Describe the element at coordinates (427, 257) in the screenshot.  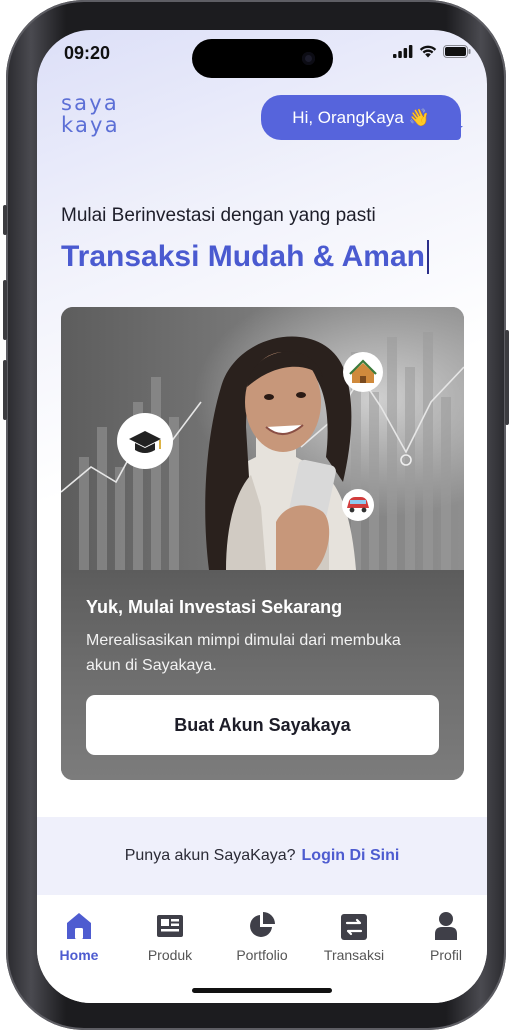
I see `typing-caret` at that location.